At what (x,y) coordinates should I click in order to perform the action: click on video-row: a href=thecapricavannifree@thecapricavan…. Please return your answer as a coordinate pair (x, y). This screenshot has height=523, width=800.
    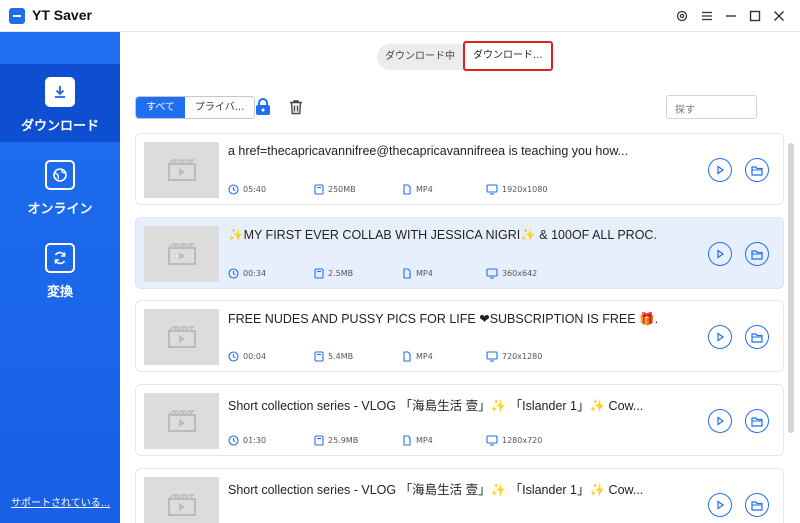
    Looking at the image, I should click on (459, 169).